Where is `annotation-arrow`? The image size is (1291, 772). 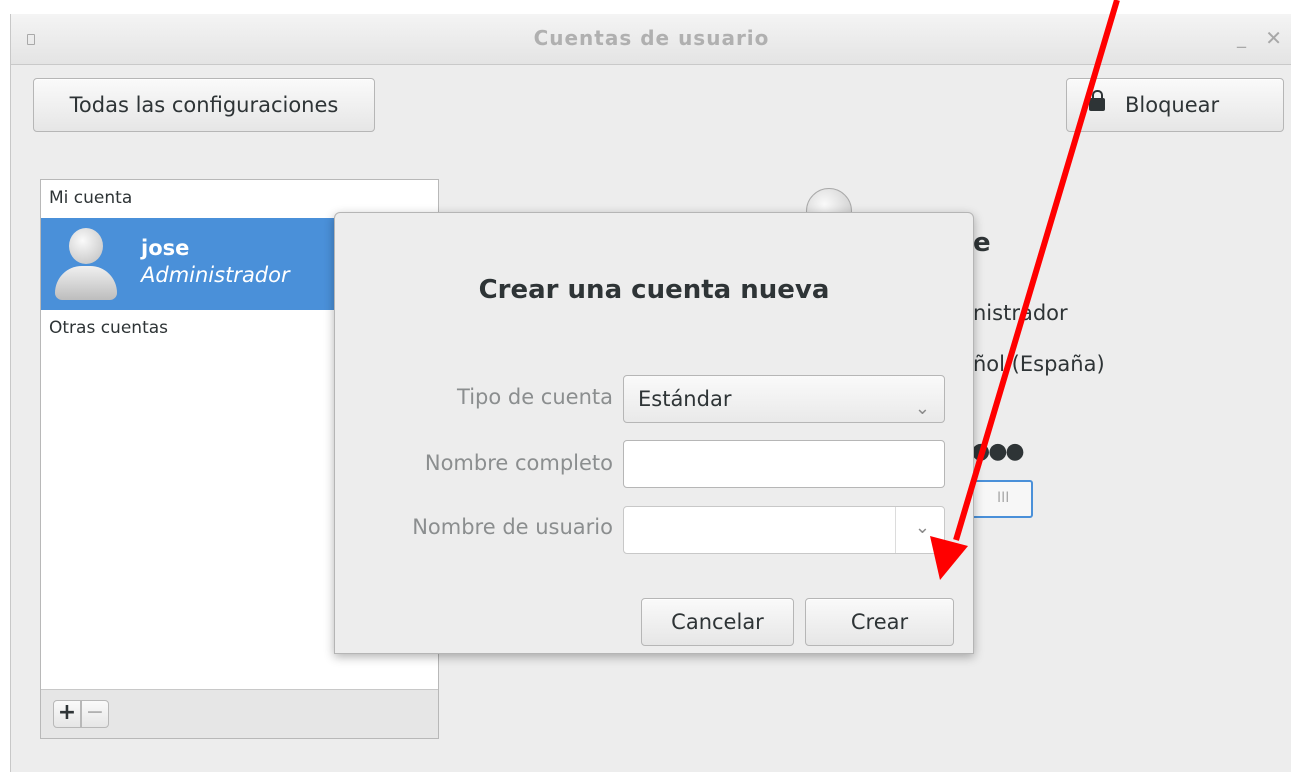 annotation-arrow is located at coordinates (1025, 290).